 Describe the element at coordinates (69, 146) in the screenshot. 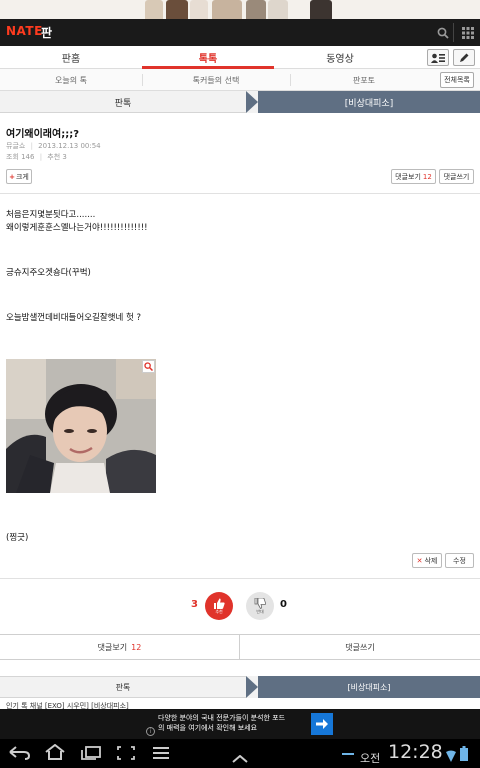

I see `post-date: 2013.12.13 00:54` at that location.